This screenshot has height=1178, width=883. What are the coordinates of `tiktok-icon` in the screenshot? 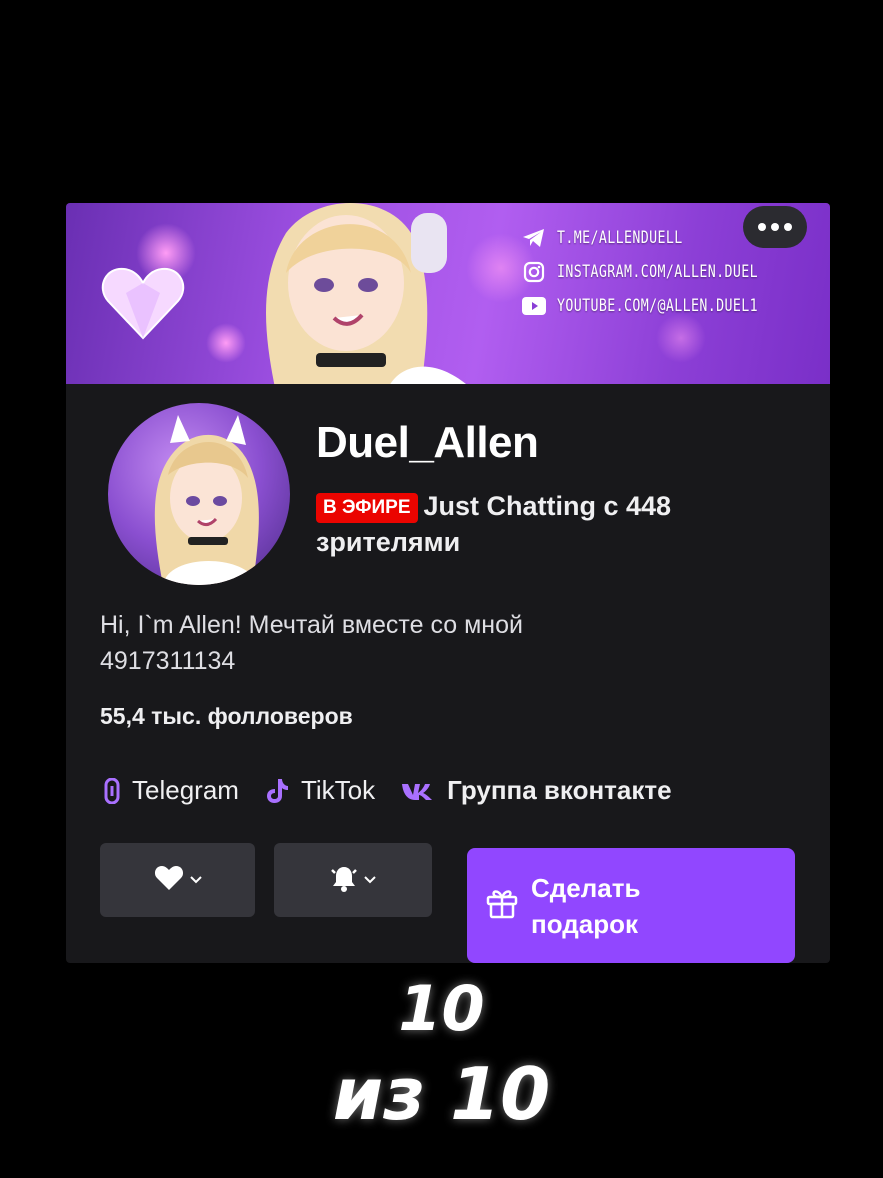 It's located at (277, 791).